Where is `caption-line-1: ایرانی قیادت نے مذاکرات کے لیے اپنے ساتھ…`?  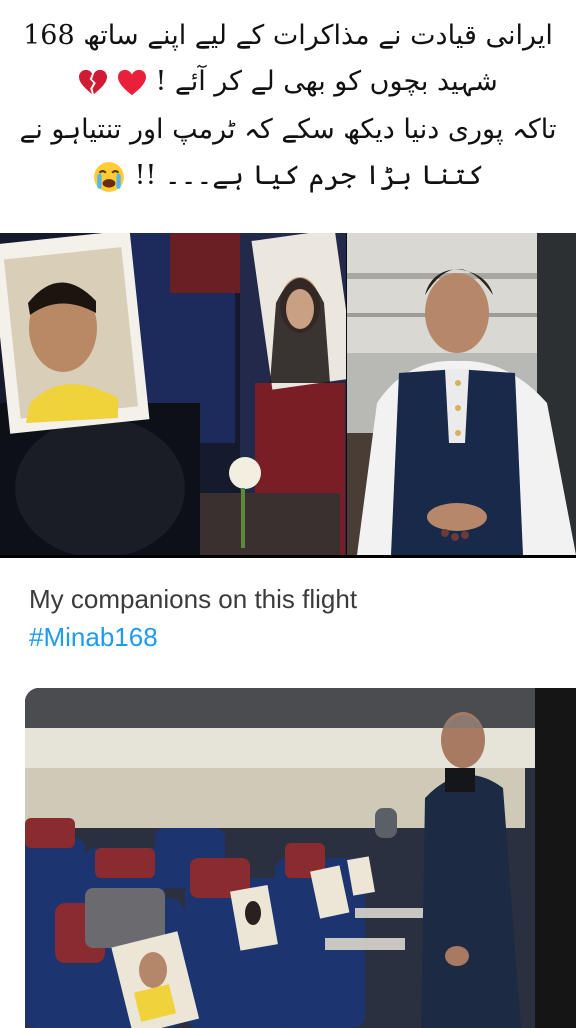
caption-line-1: ایرانی قیادت نے مذاکرات کے لیے اپنے ساتھ… is located at coordinates (288, 35).